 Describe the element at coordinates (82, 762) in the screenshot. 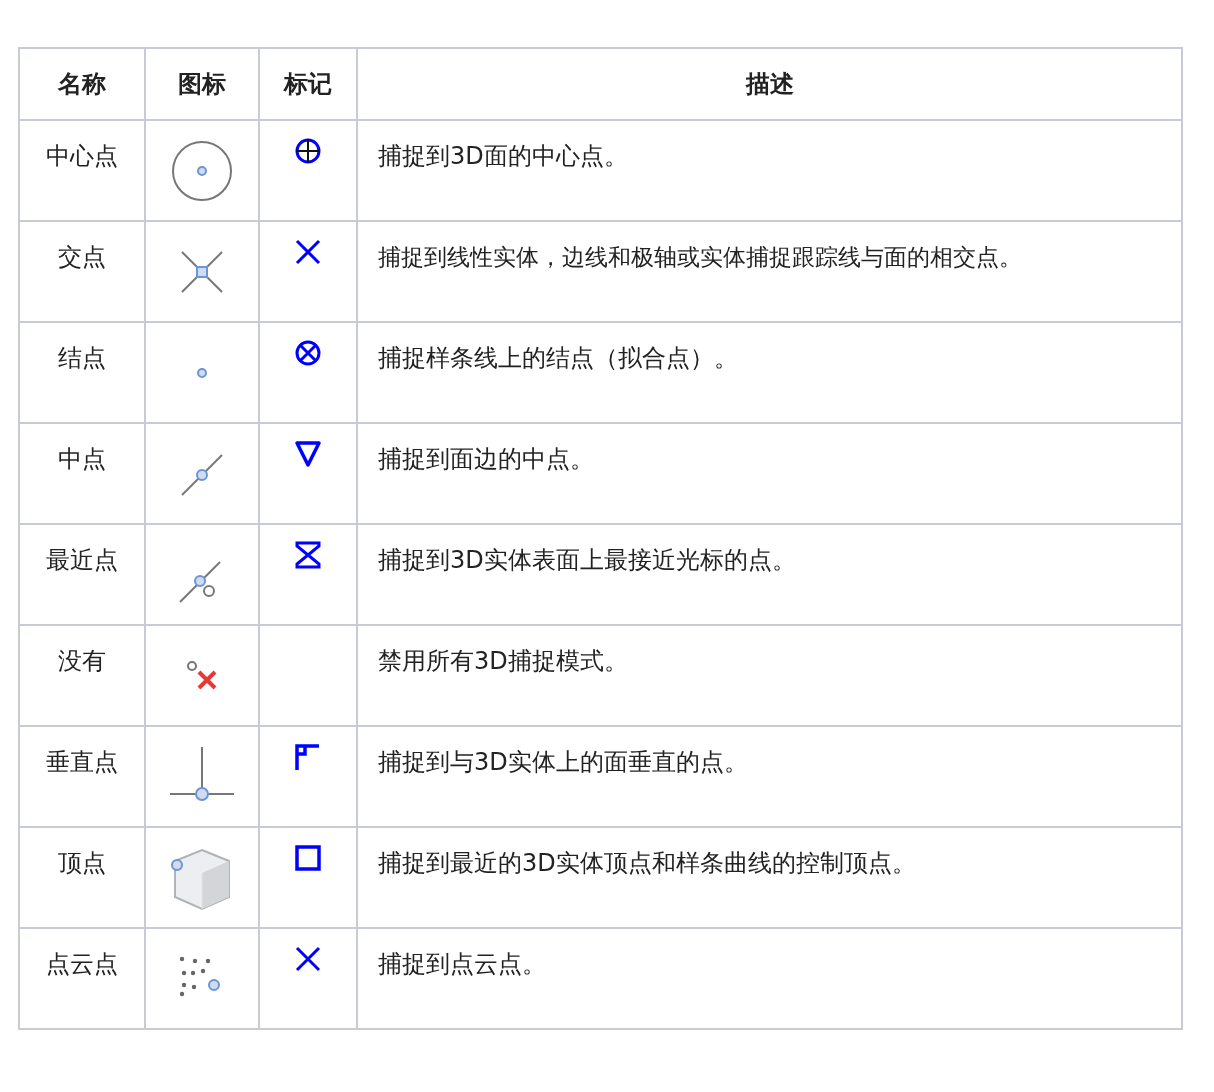

I see `snap-name: 垂直点` at that location.